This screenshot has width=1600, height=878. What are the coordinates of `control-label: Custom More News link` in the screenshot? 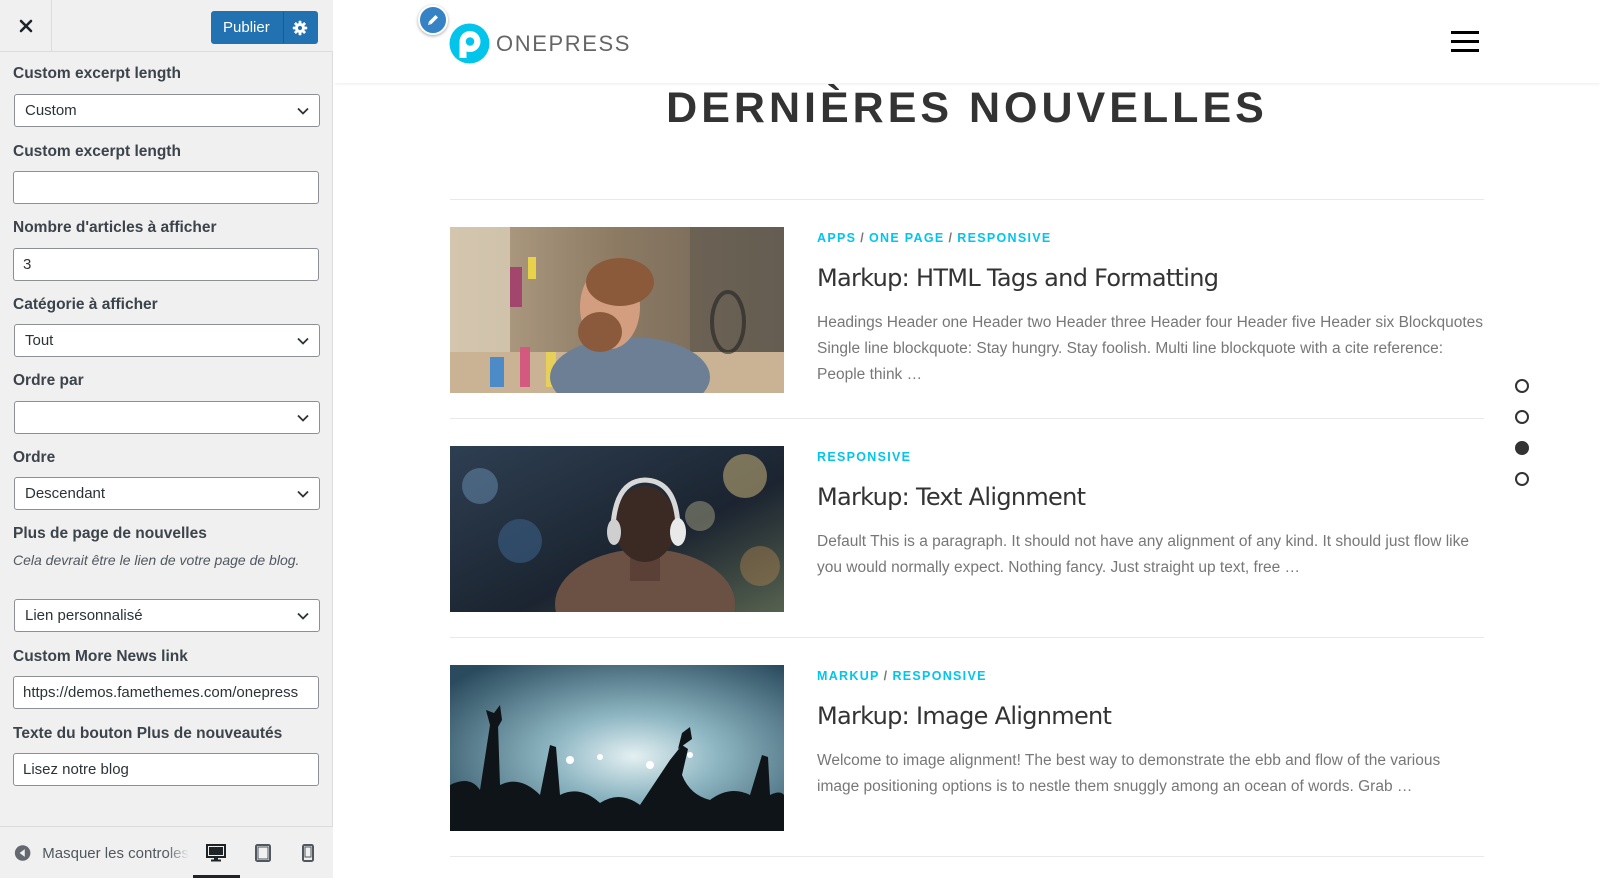 It's located at (100, 656).